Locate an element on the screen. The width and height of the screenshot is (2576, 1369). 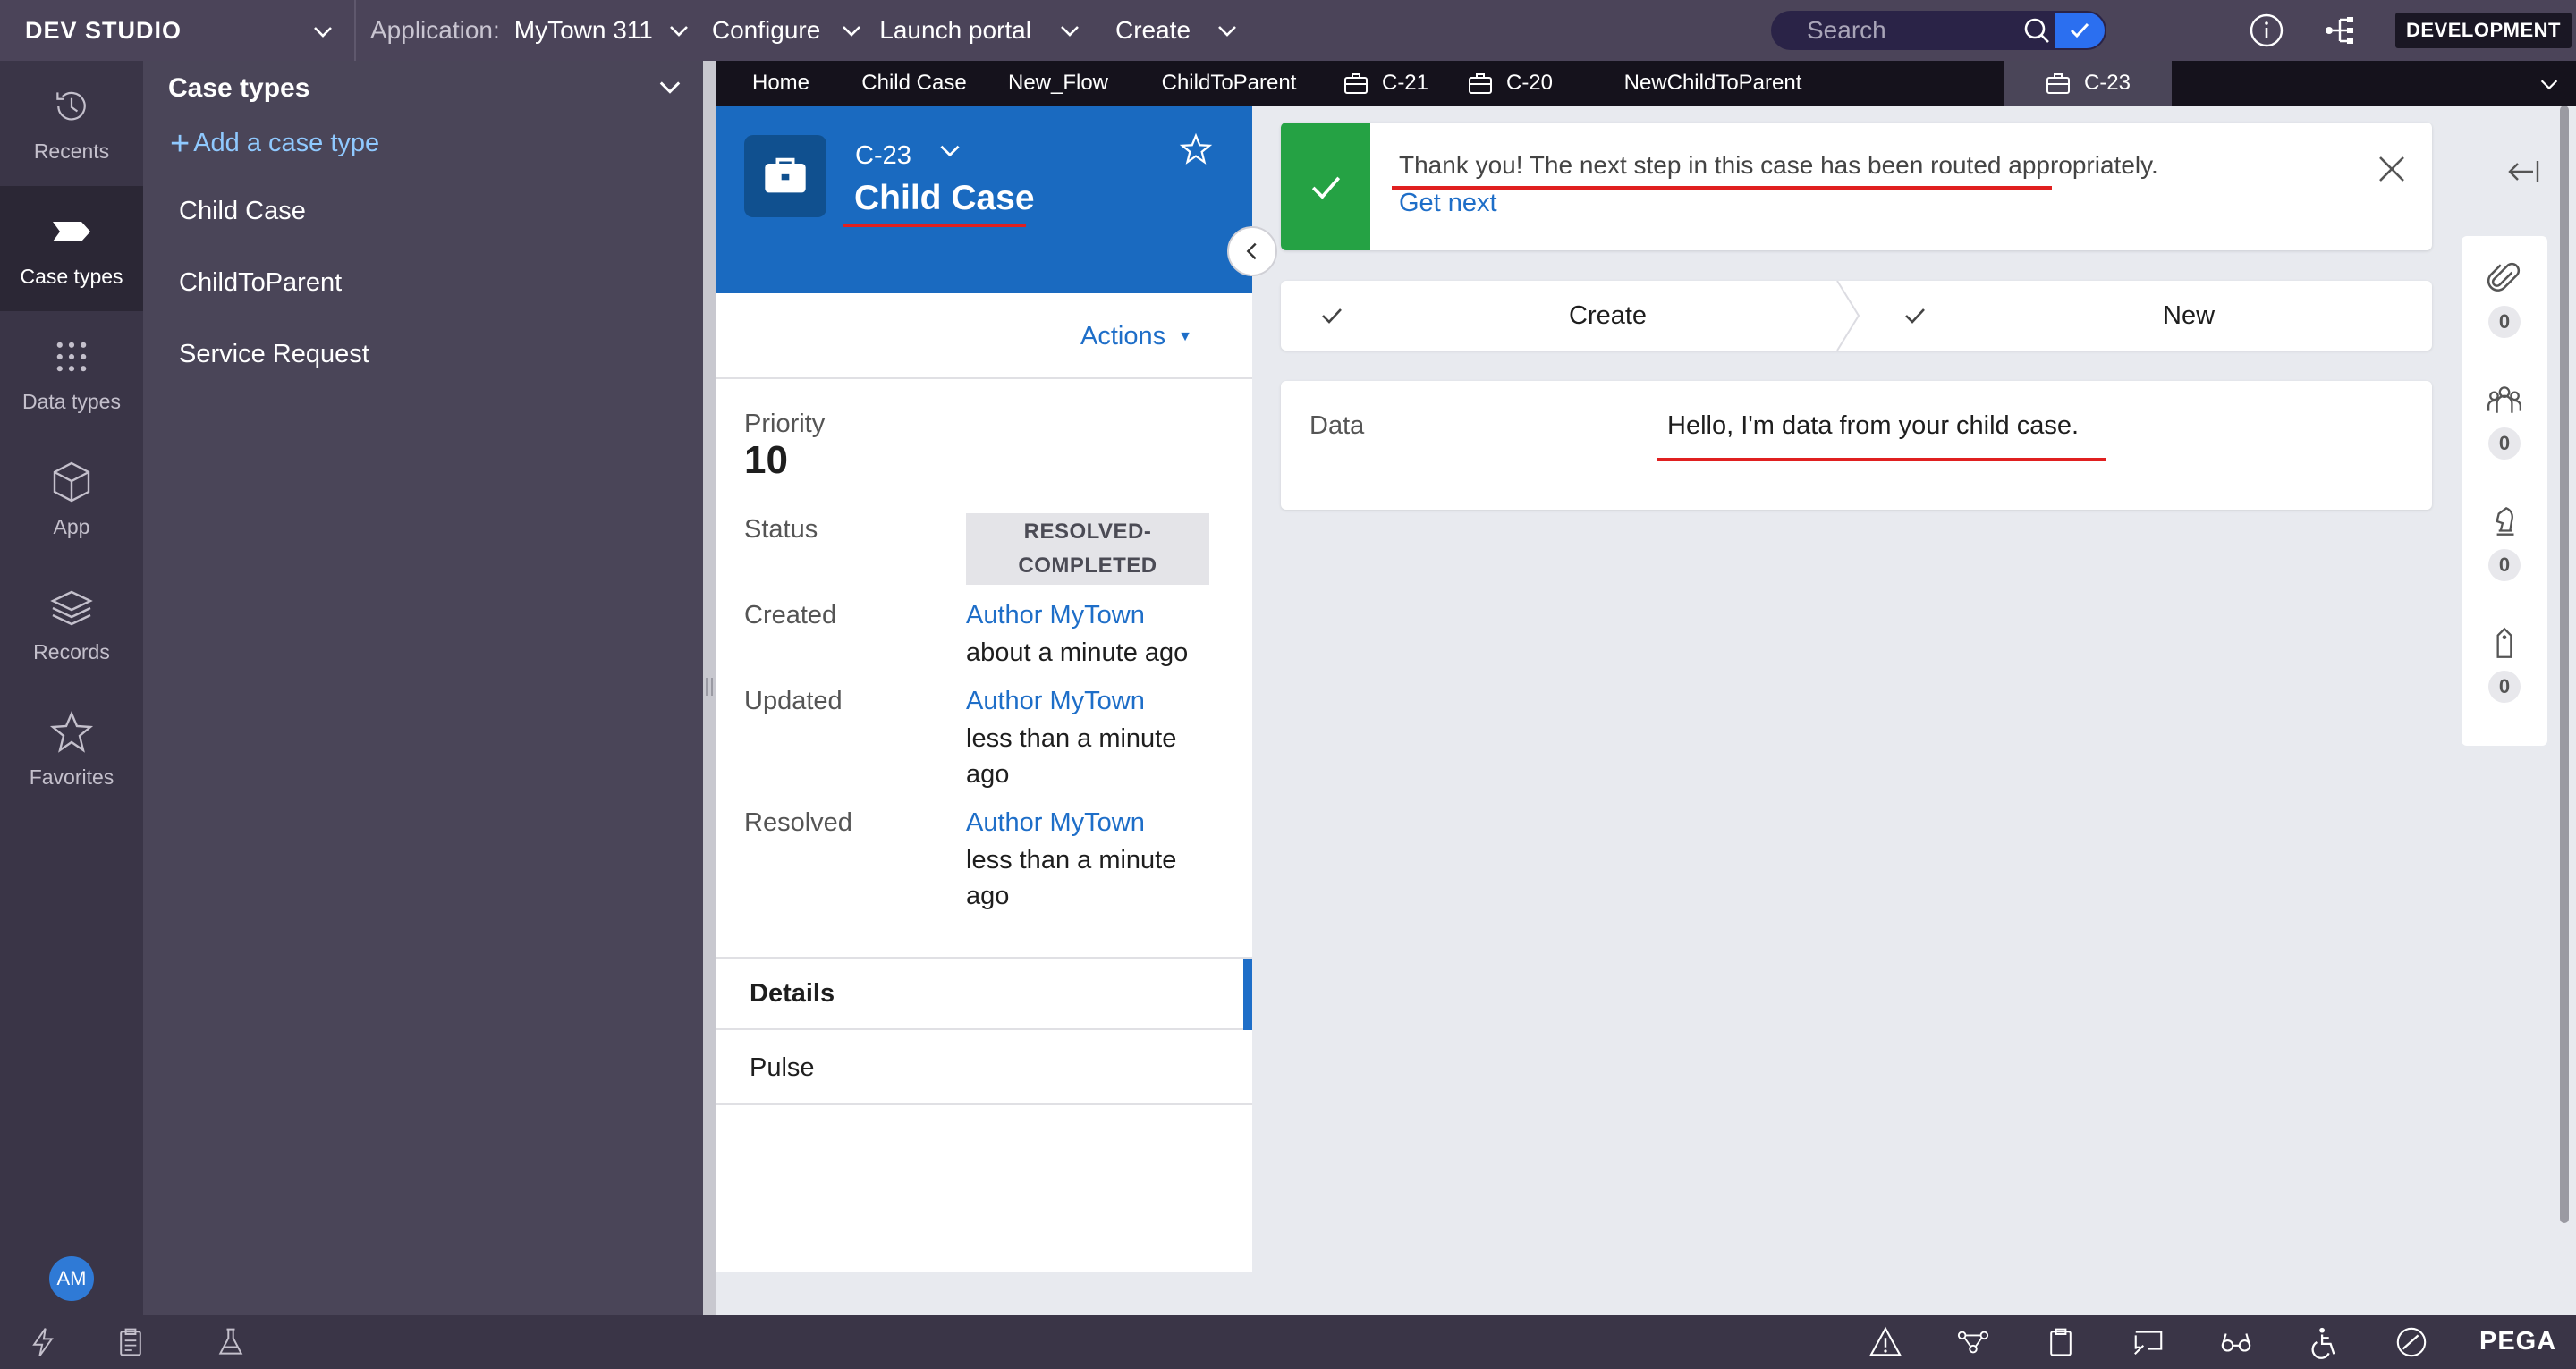
created-by-link: Author MyTown is located at coordinates (1055, 616).